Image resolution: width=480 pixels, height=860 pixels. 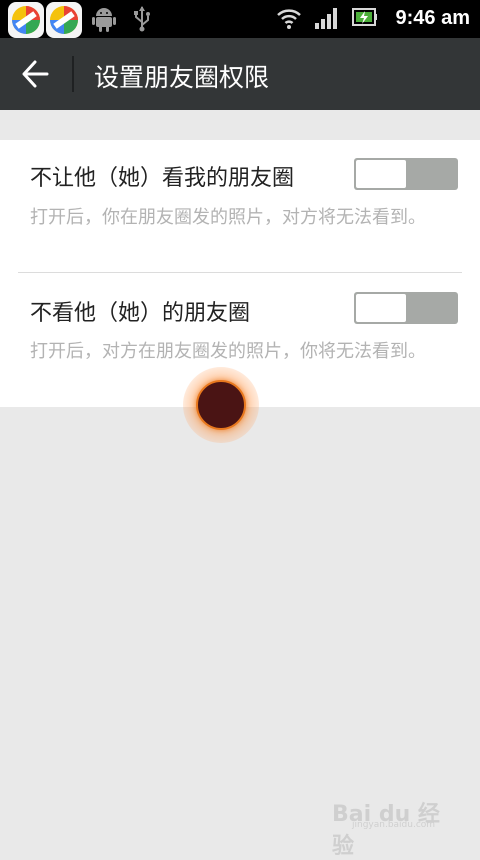 I want to click on watermark-logo: Bai du 经验 jingyan.baidu.com, so click(x=392, y=824).